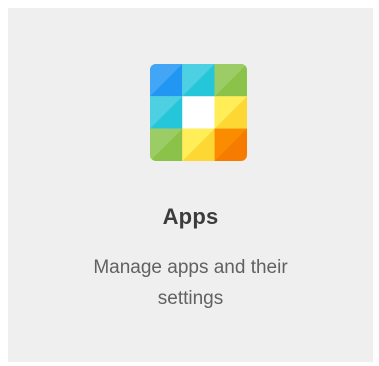  I want to click on card-title: Apps, so click(190, 216).